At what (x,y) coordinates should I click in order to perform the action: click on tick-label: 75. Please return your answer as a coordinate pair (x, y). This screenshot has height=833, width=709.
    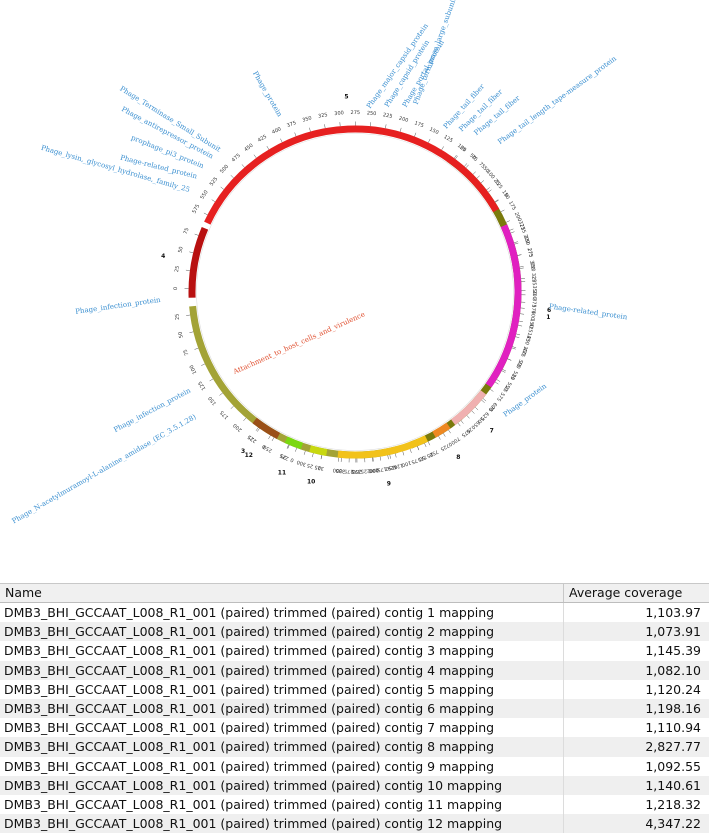
    Looking at the image, I should click on (187, 352).